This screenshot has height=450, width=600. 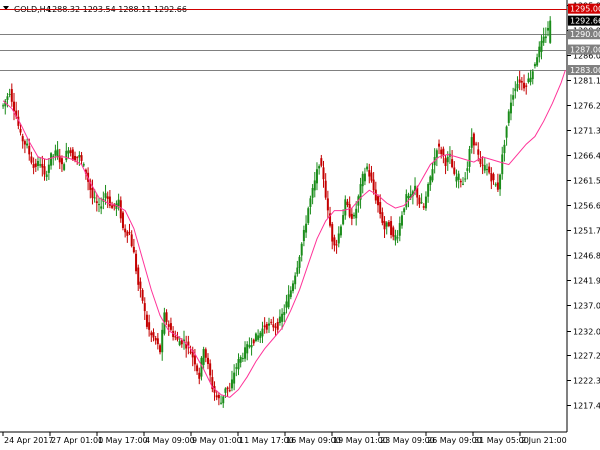 I want to click on y-tick-label: 1281.10, so click(x=586, y=81).